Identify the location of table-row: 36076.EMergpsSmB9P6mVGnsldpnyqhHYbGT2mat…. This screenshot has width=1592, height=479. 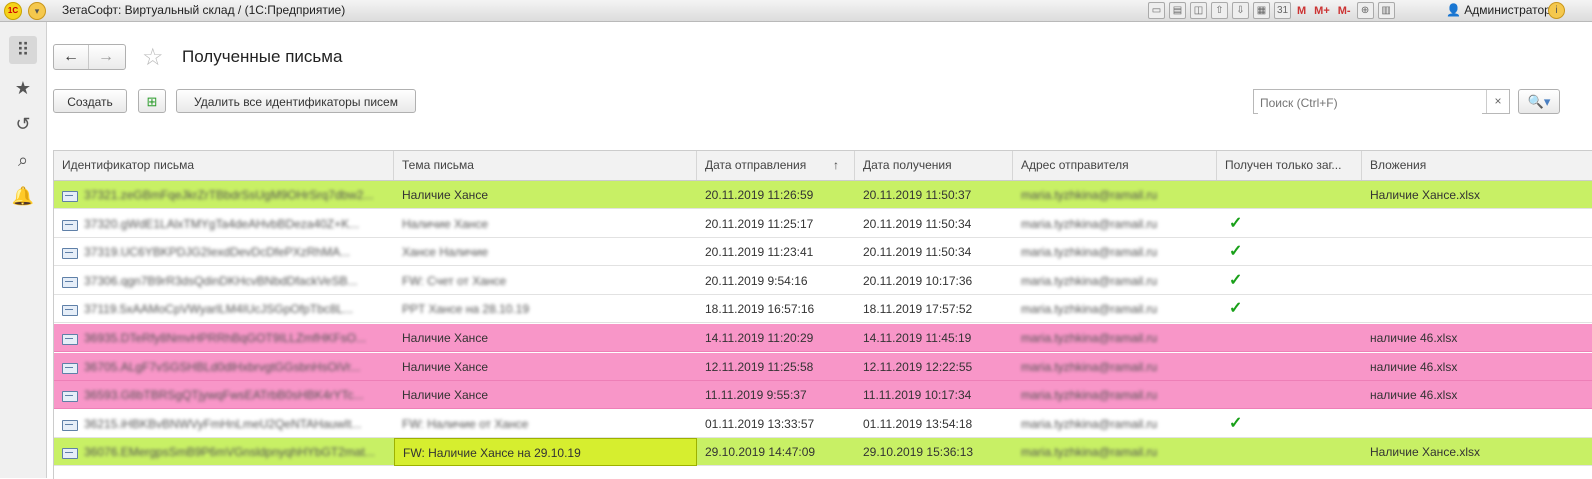
(823, 452).